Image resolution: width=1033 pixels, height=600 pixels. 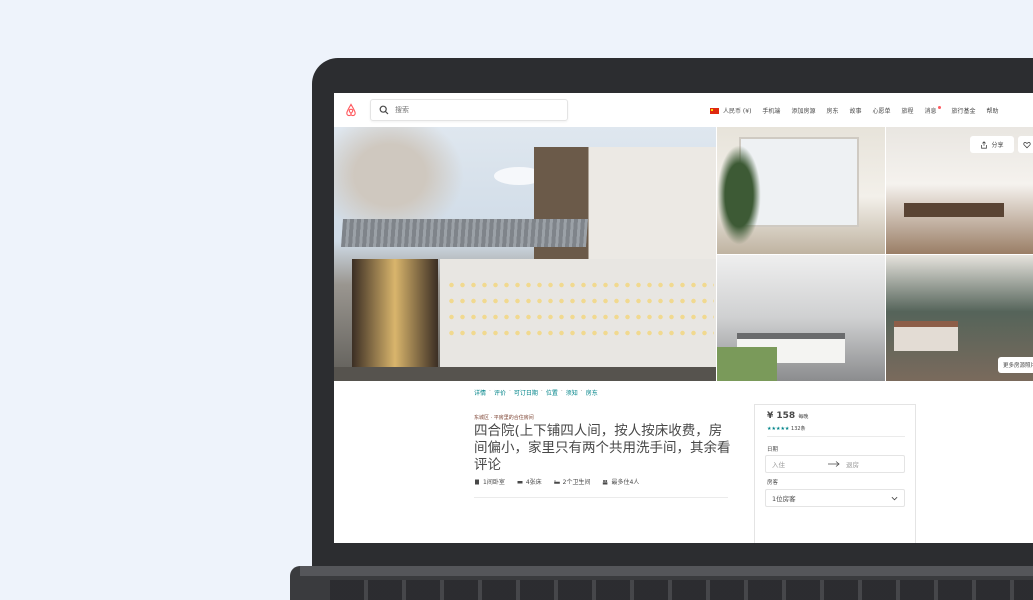 What do you see at coordinates (489, 481) in the screenshot?
I see `fact-rooms: 1间卧室` at bounding box center [489, 481].